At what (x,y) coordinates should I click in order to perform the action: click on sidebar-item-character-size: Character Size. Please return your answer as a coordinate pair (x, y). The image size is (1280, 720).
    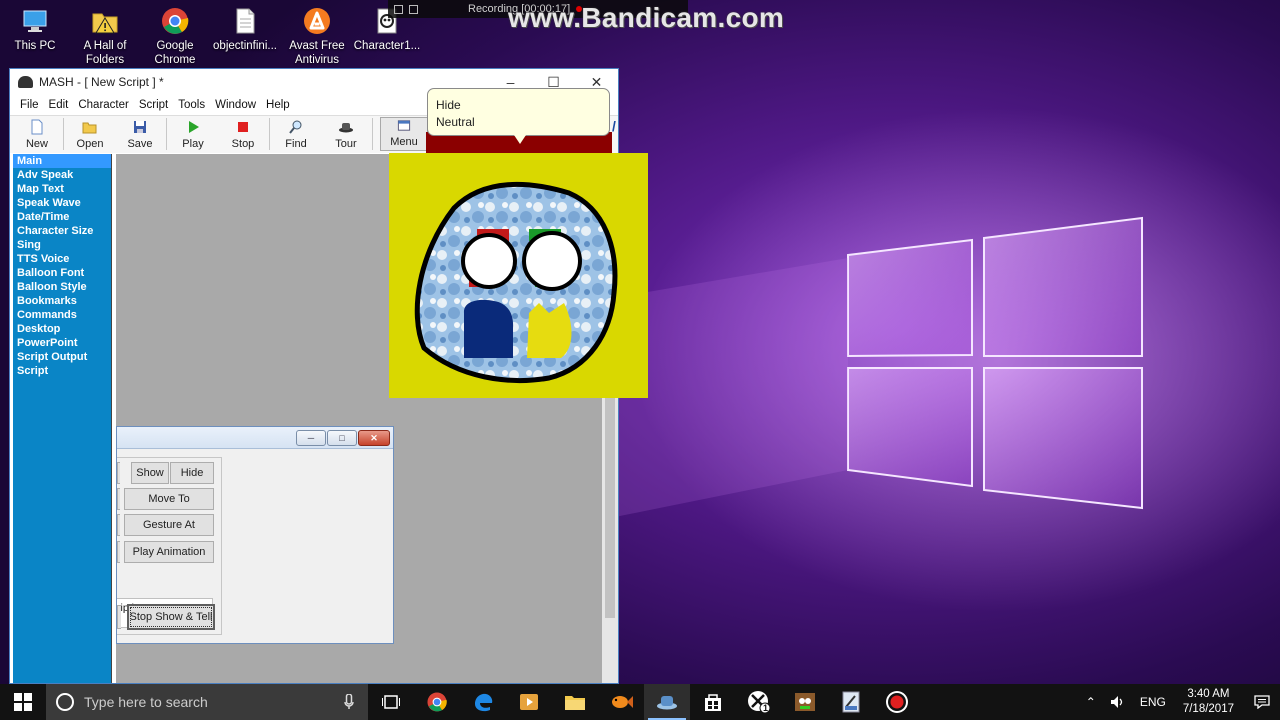
    Looking at the image, I should click on (62, 231).